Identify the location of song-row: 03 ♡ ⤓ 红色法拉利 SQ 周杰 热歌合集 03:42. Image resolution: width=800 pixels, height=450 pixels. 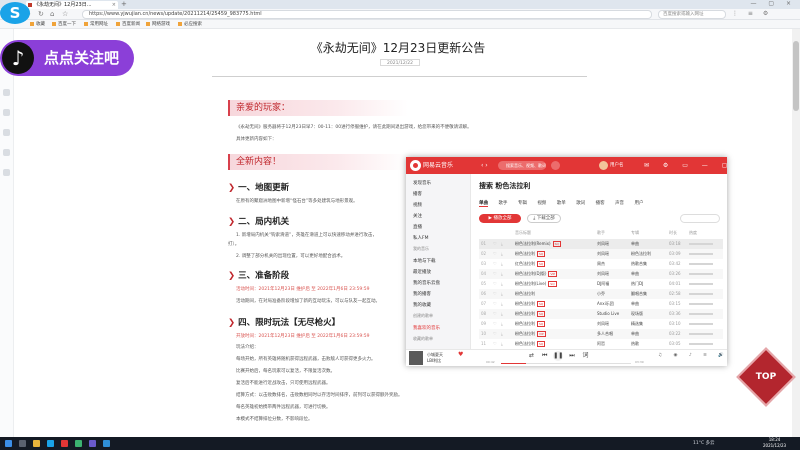
(601, 264).